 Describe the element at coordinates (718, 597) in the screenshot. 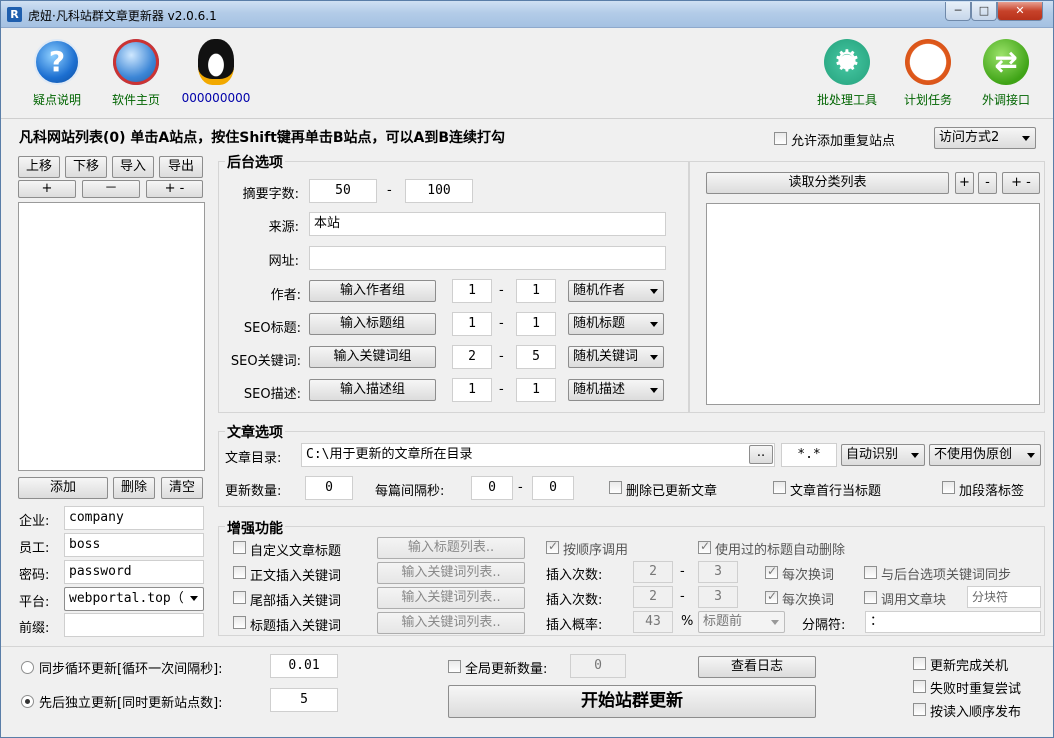

I see `tail-insert-max-input: 3` at that location.